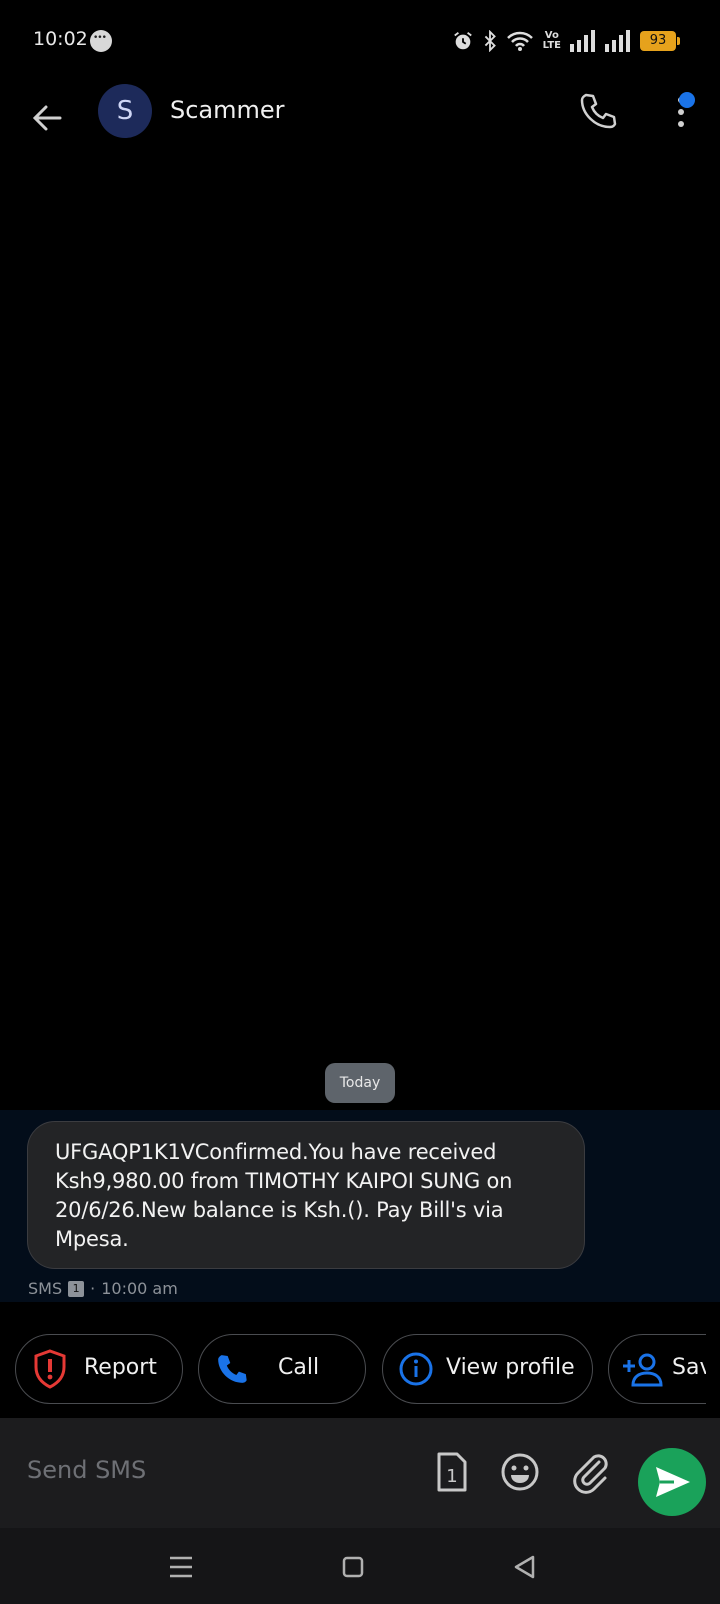 The width and height of the screenshot is (720, 1604). I want to click on view-profile-button: View profile, so click(487, 1369).